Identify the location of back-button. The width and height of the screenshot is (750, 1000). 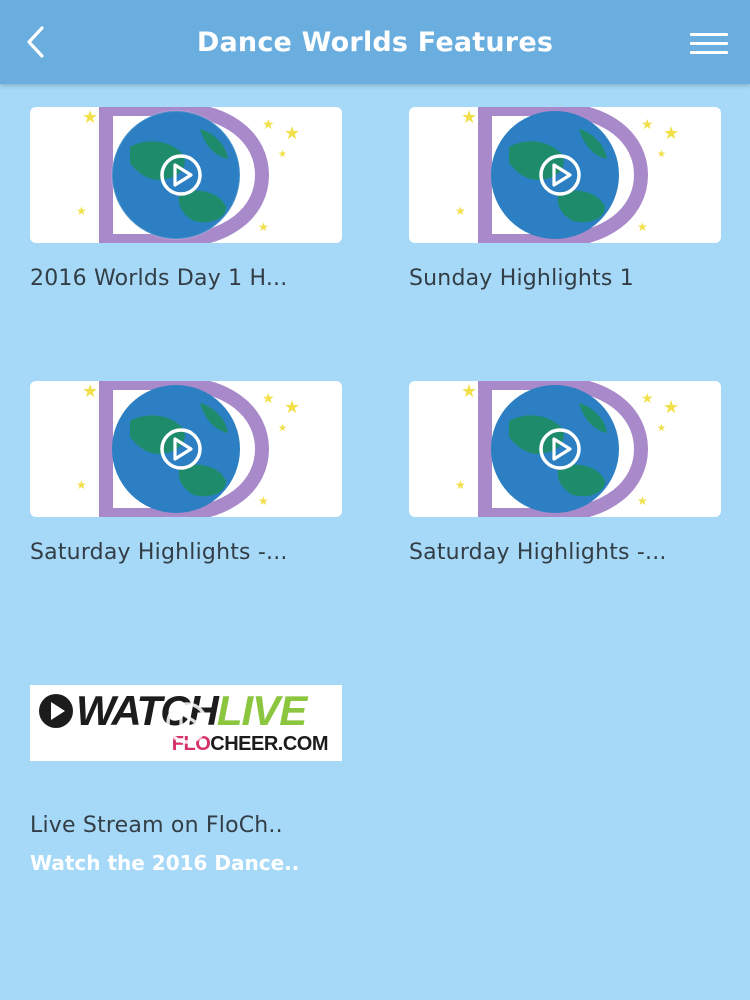
(36, 42).